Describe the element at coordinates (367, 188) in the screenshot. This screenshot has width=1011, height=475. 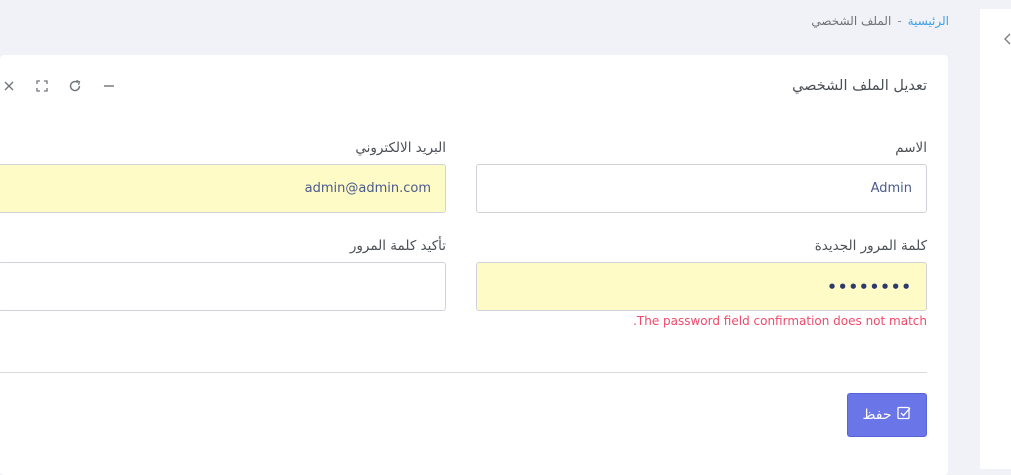
I see `email-value: admin@admin.com` at that location.